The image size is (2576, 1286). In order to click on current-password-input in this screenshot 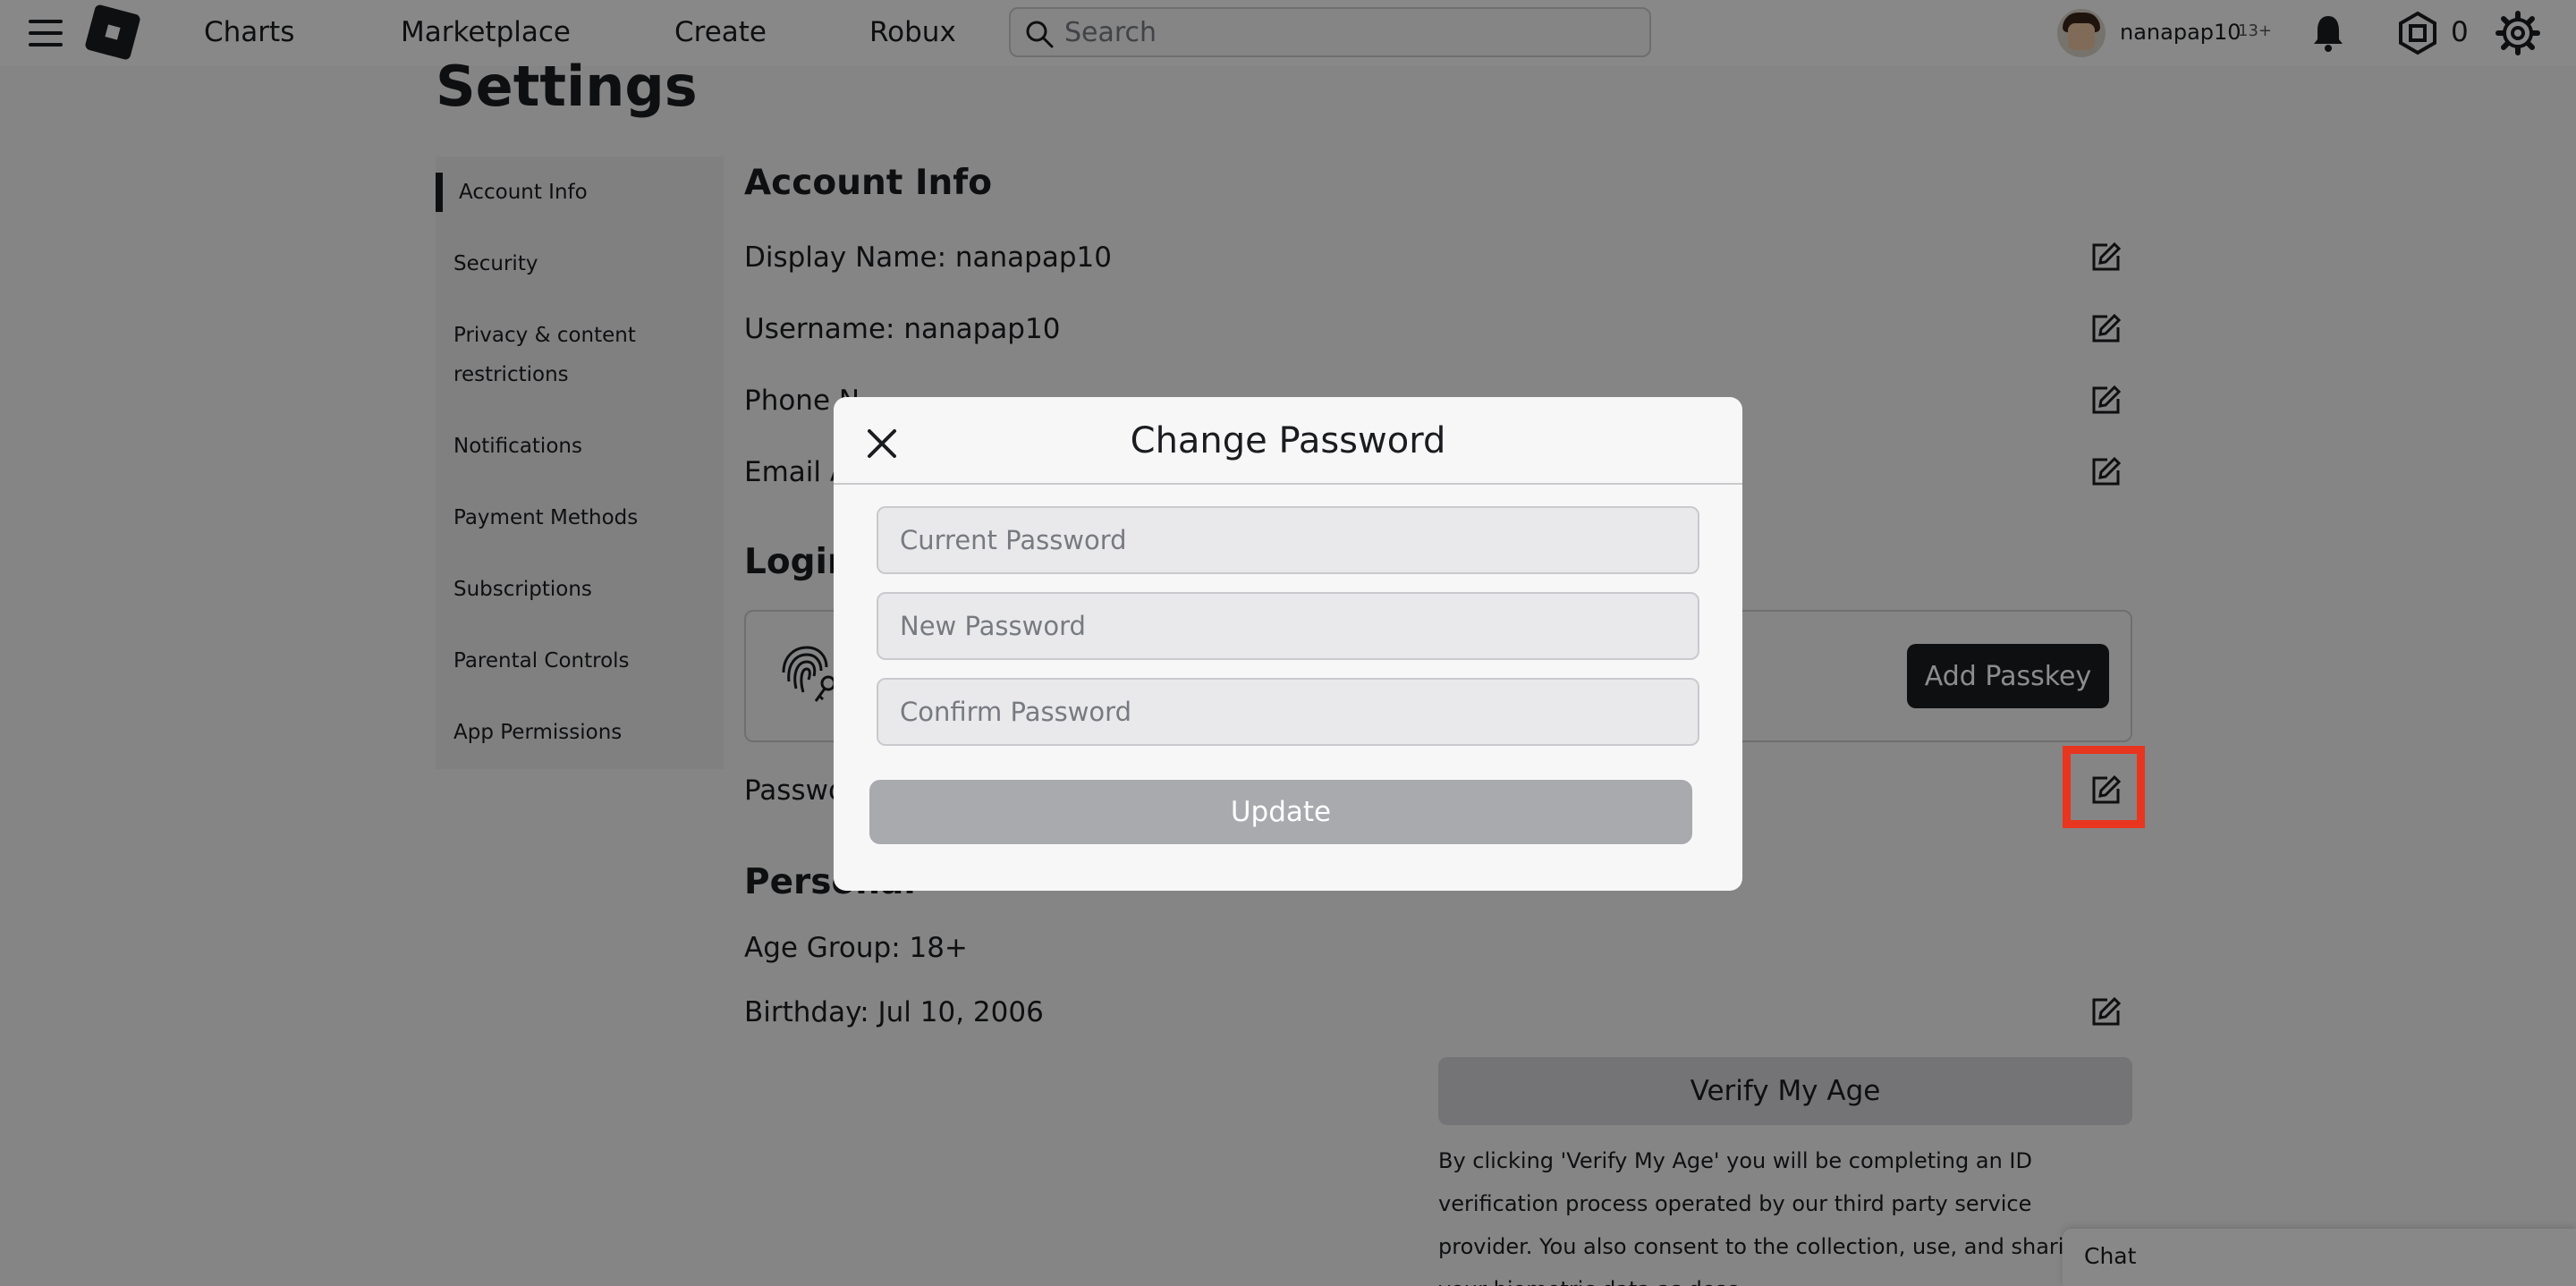, I will do `click(1288, 540)`.